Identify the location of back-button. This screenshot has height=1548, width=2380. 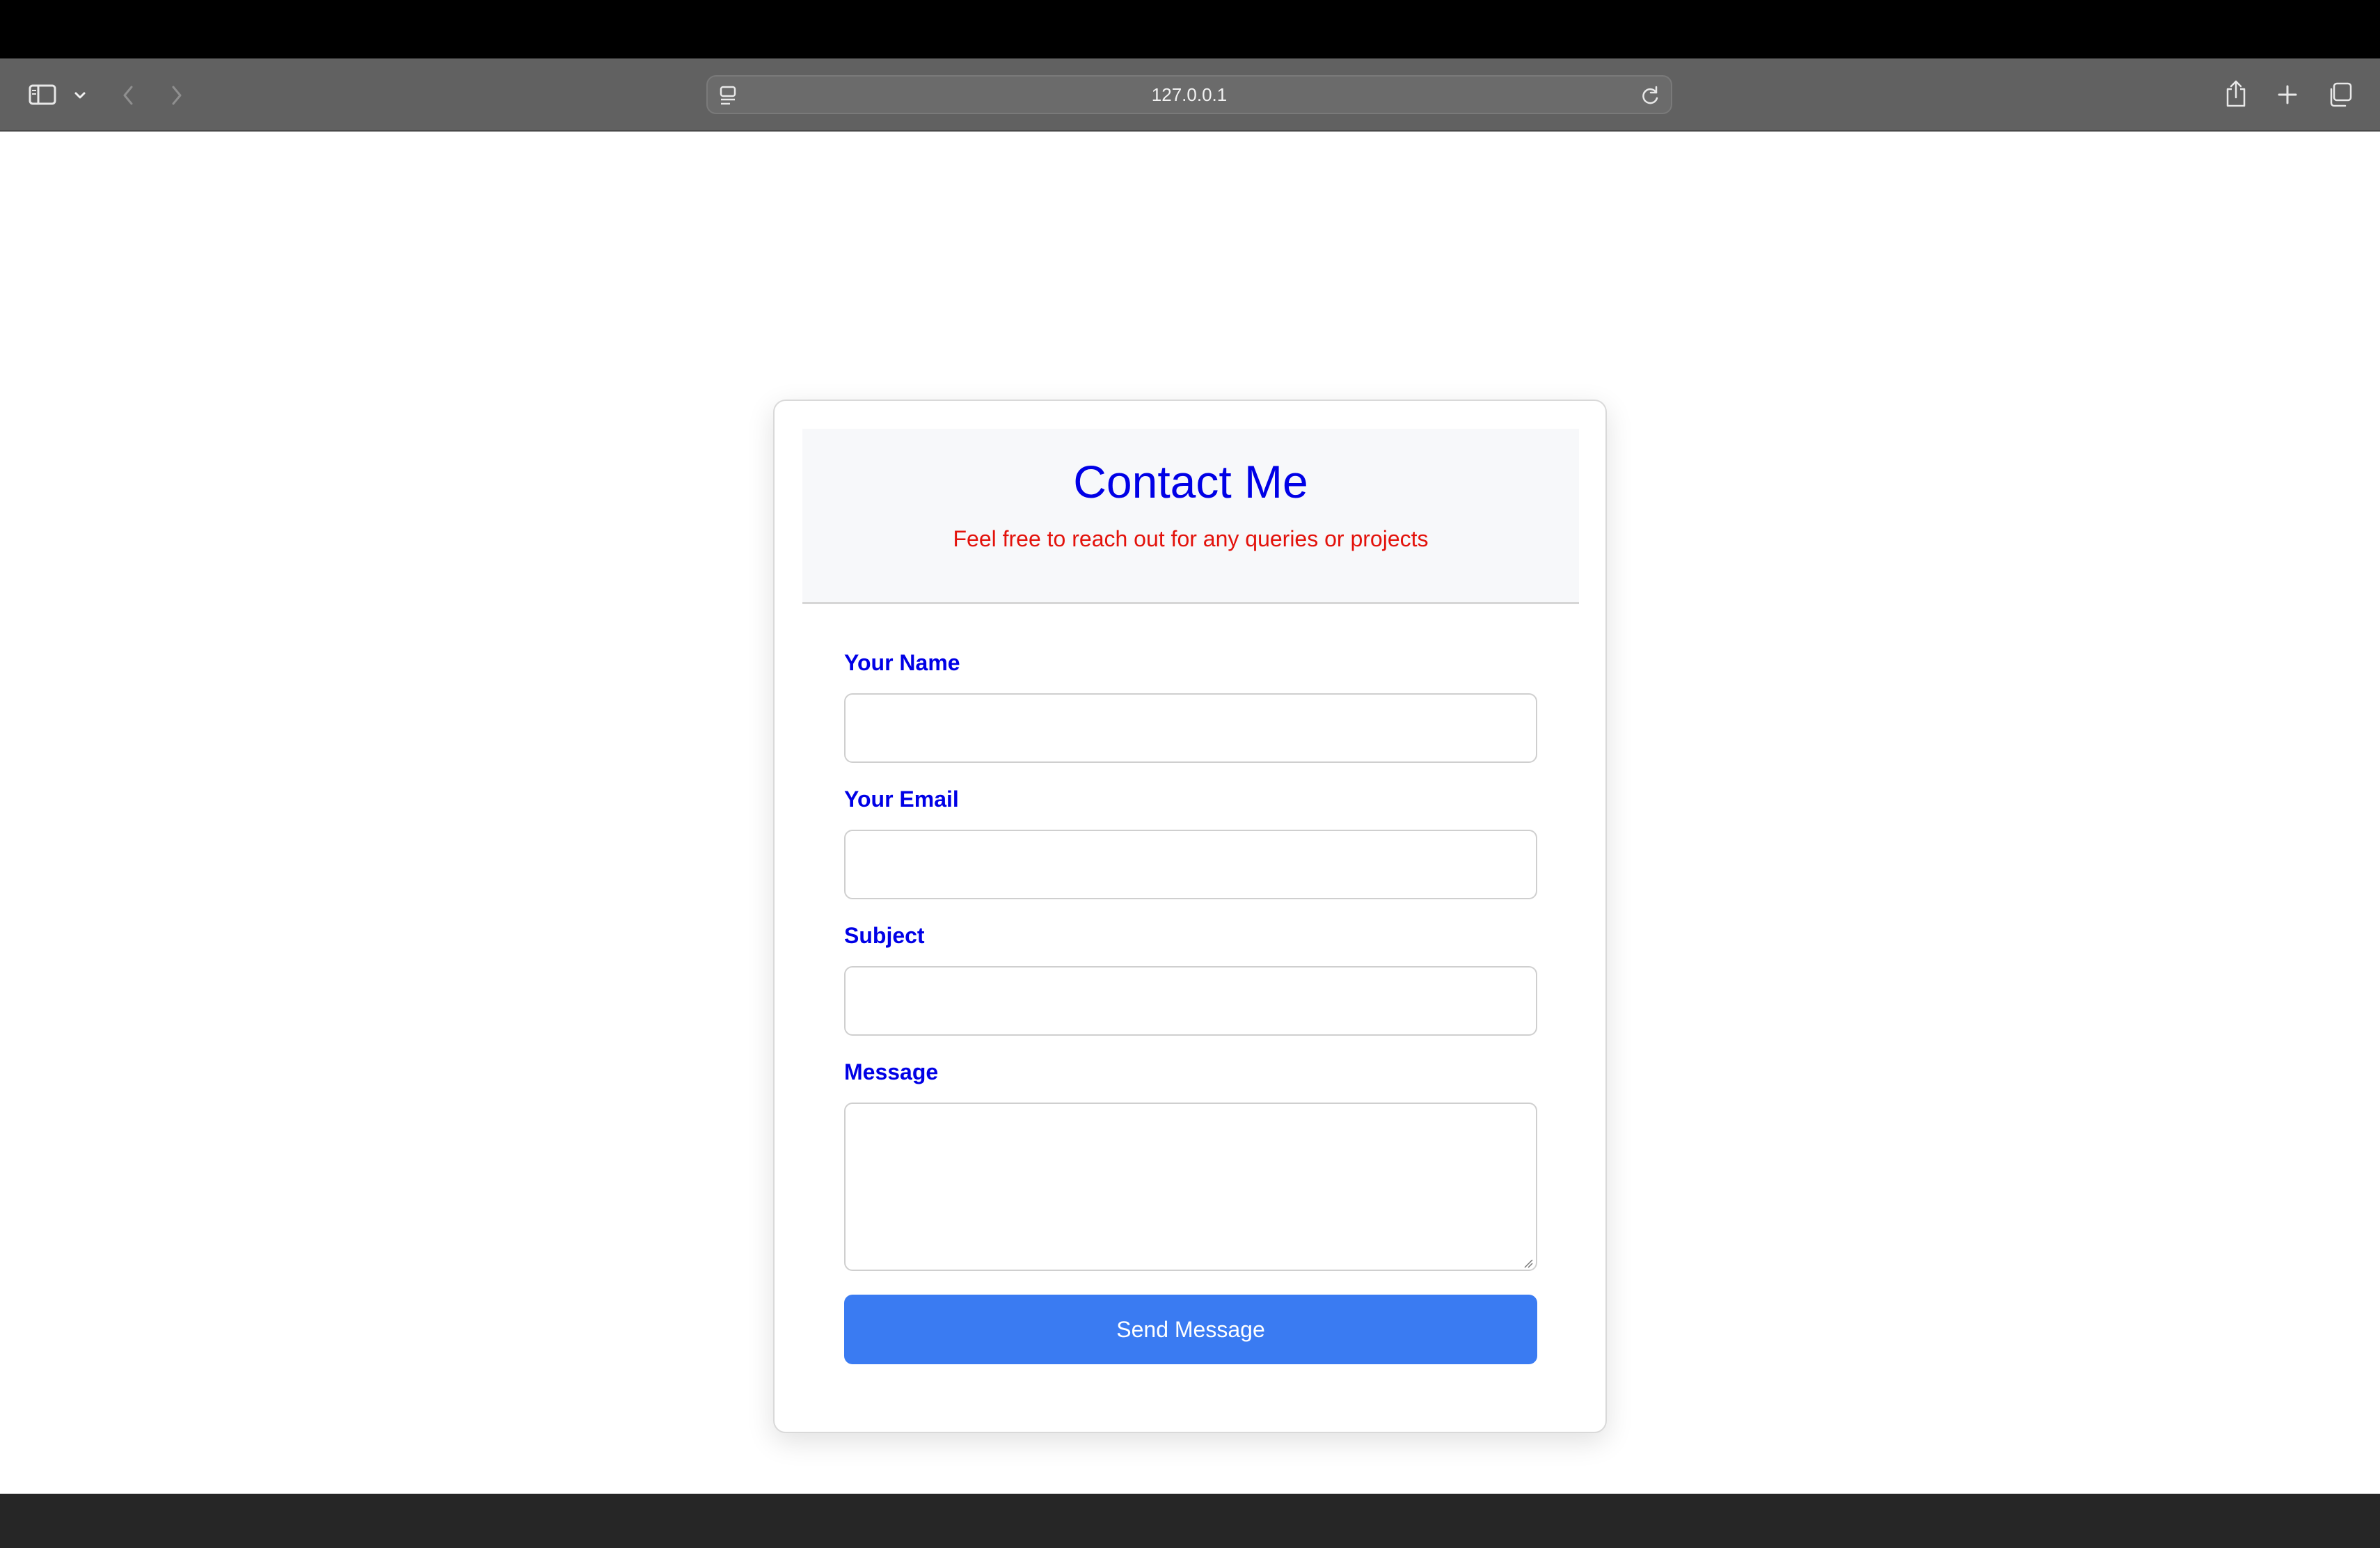
(128, 96).